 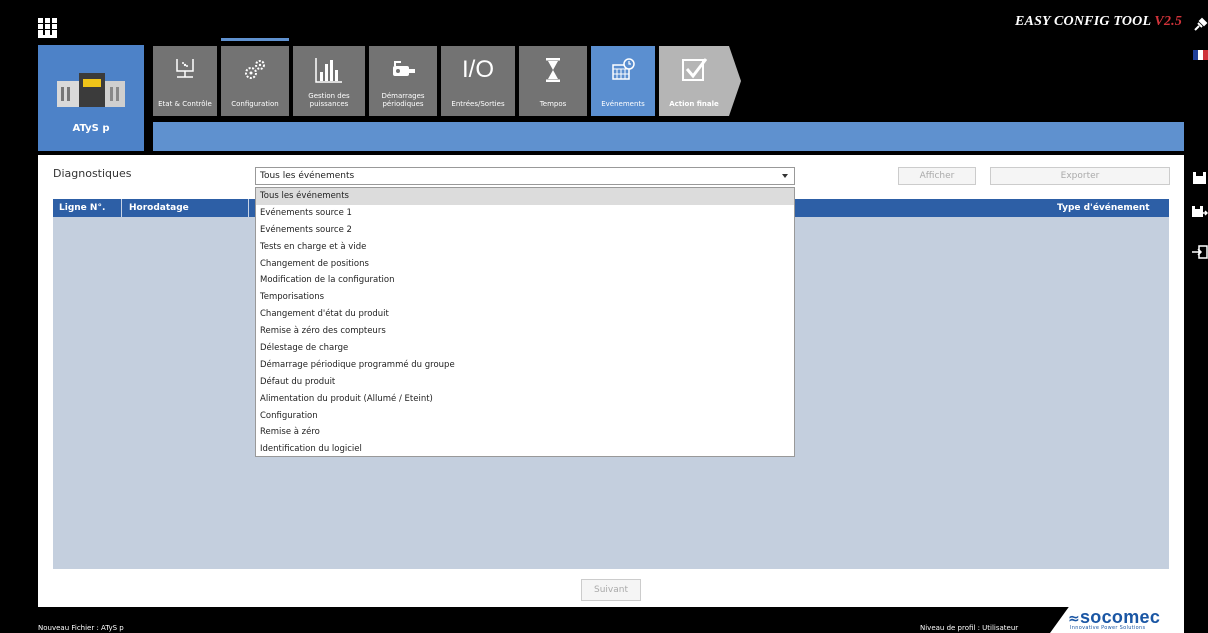 I want to click on dropdown-option: Evénements source 2, so click(x=525, y=230).